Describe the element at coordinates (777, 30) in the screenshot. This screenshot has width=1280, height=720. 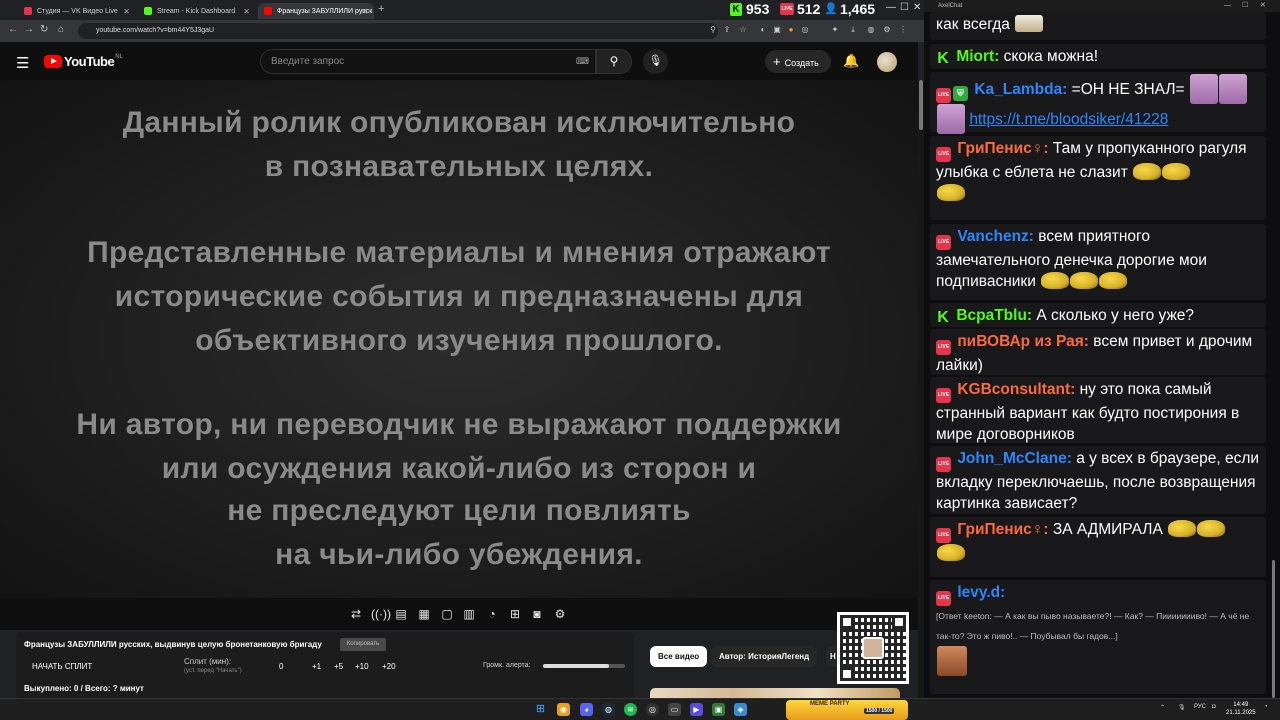
I see `extension-icon: ▣` at that location.